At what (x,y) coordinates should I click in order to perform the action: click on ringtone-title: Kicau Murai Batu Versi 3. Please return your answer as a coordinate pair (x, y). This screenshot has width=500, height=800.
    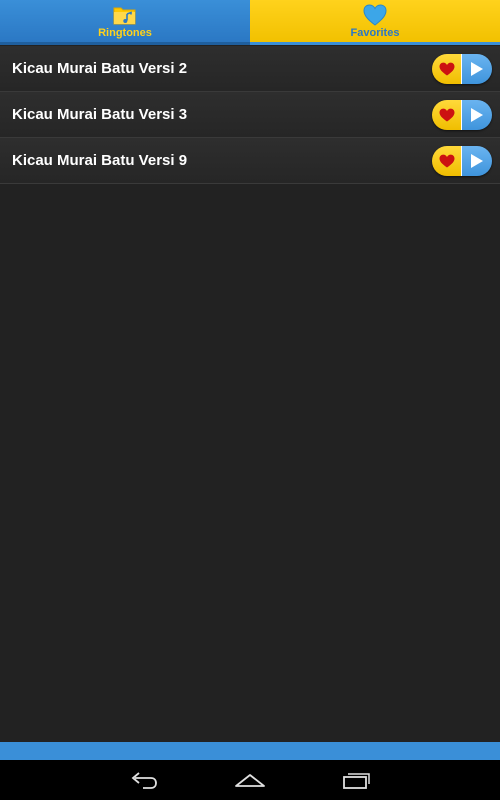
    Looking at the image, I should click on (100, 114).